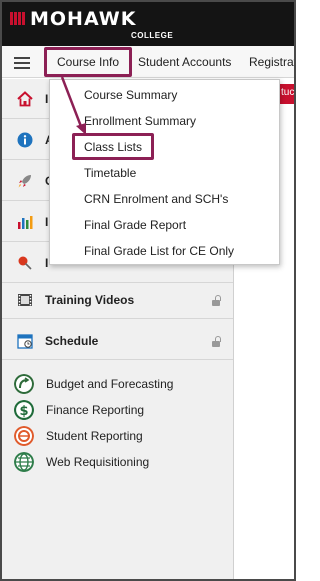  What do you see at coordinates (88, 62) in the screenshot?
I see `course-info-highlight-box` at bounding box center [88, 62].